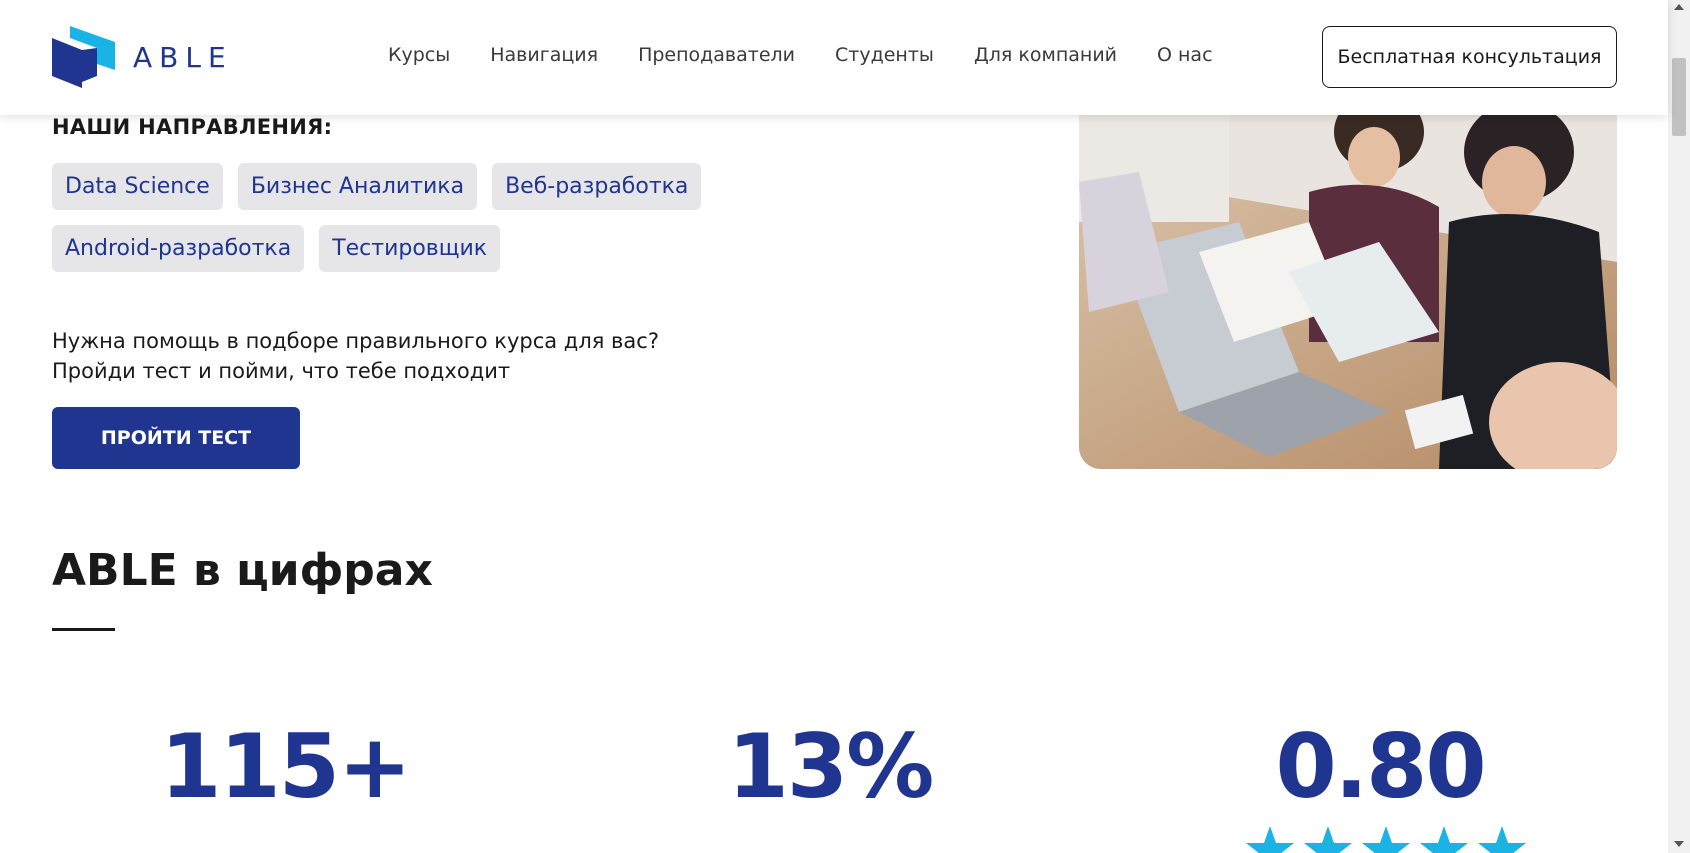 Image resolution: width=1690 pixels, height=853 pixels. I want to click on nav-courses: Курсы, so click(419, 55).